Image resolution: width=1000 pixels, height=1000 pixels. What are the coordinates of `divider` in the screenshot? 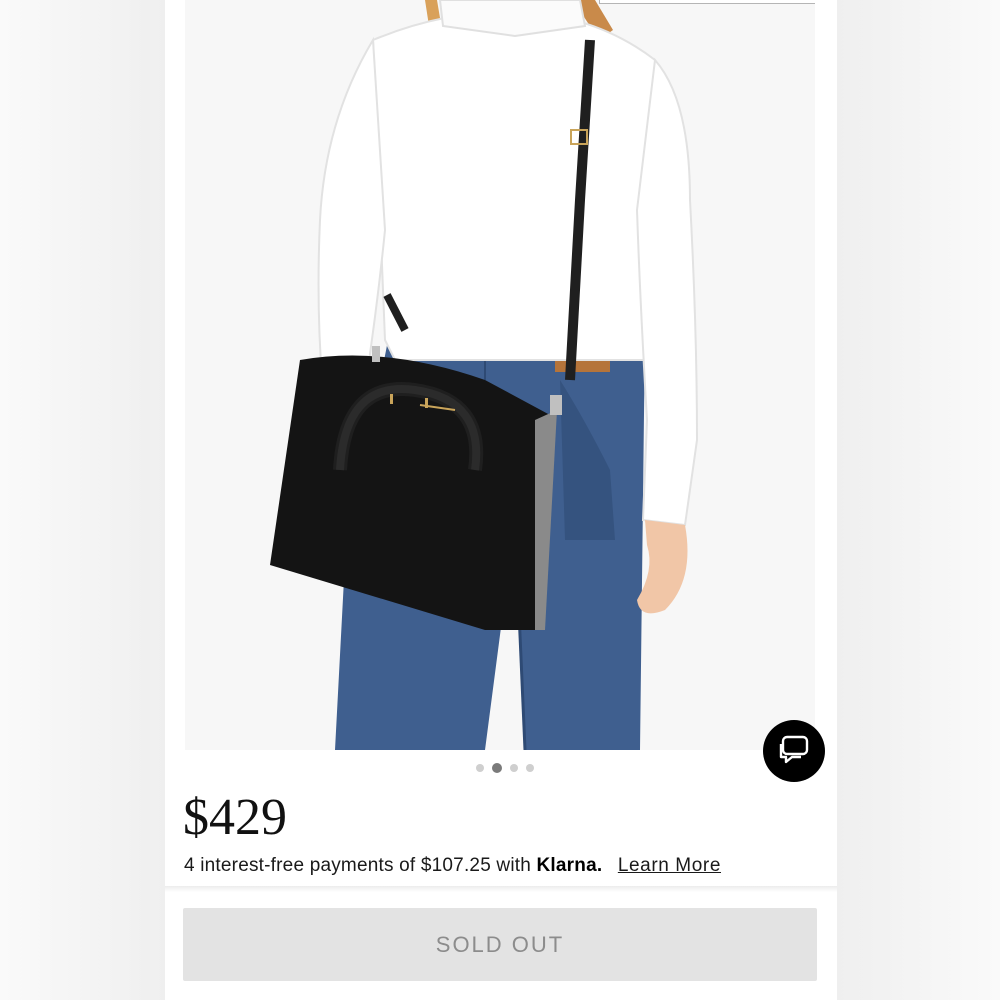 It's located at (501, 889).